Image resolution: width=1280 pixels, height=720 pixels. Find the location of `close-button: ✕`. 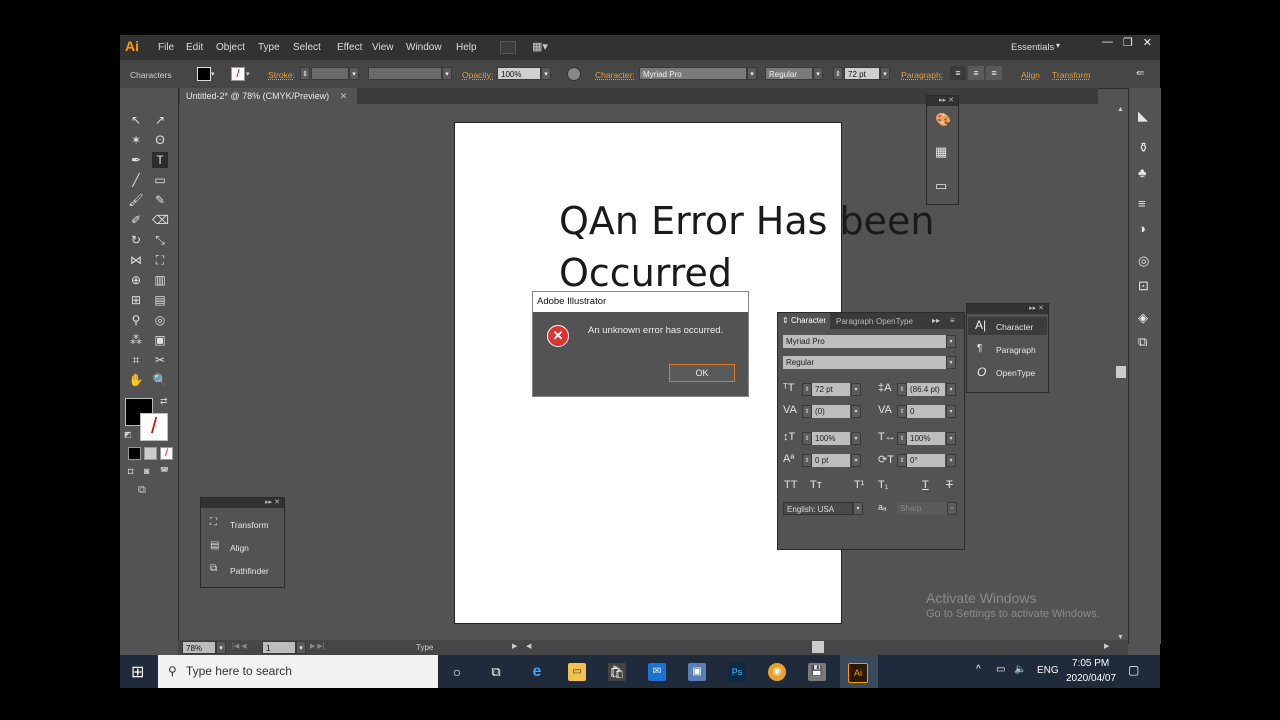

close-button: ✕ is located at coordinates (1147, 42).